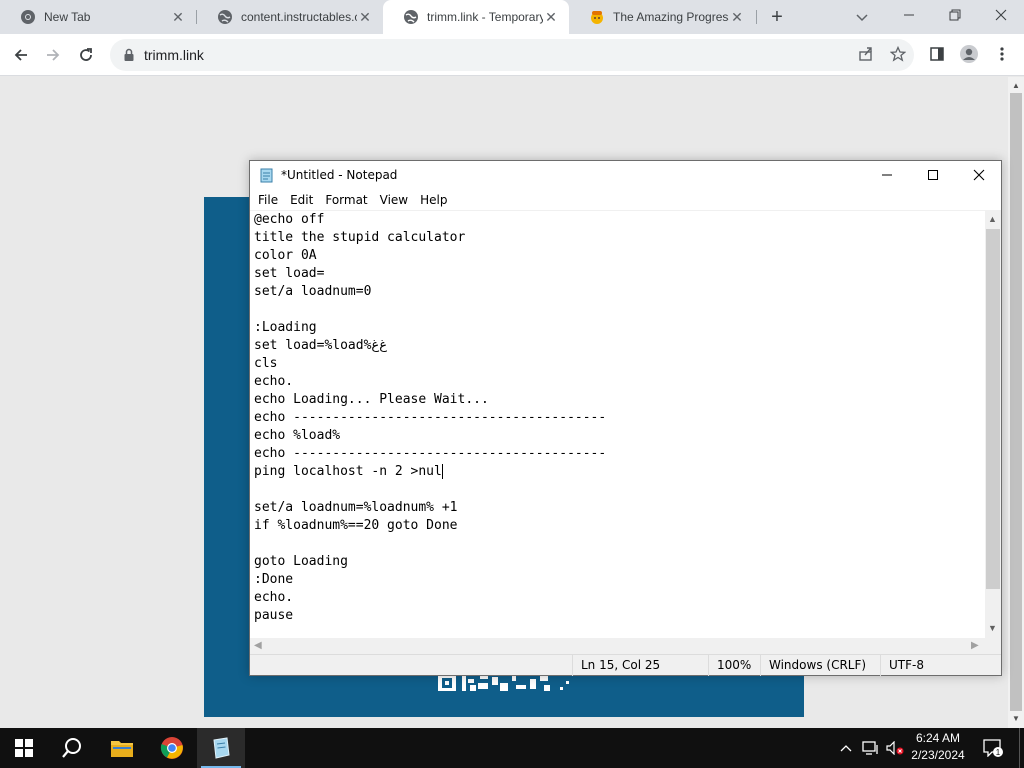 Image resolution: width=1024 pixels, height=768 pixels. What do you see at coordinates (619, 526) in the screenshot?
I see `text-line: if %loadnum%==20 goto Done` at bounding box center [619, 526].